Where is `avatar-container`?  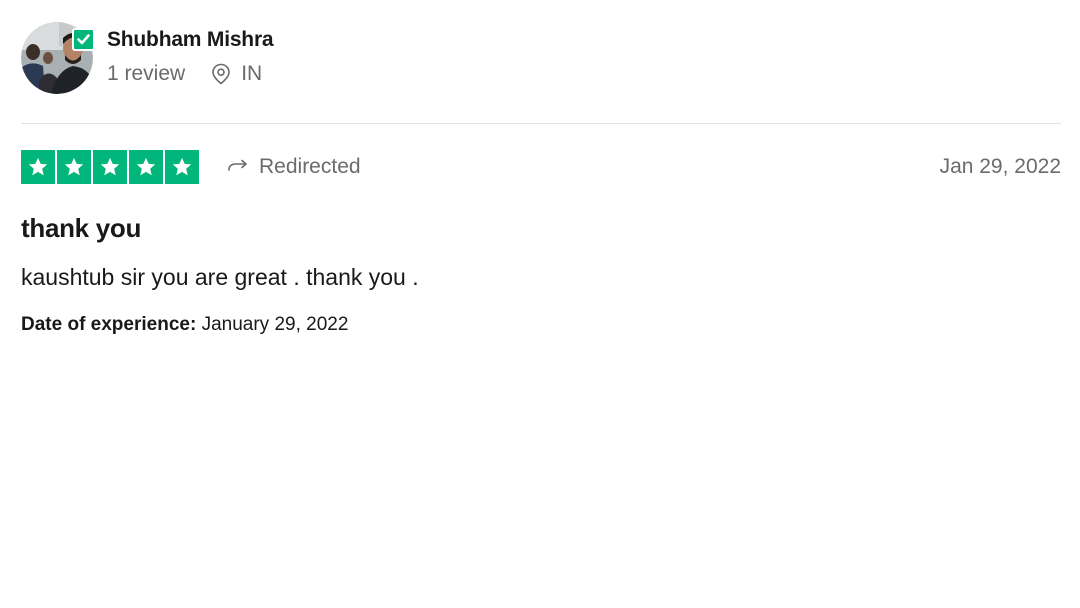
avatar-container is located at coordinates (58, 58).